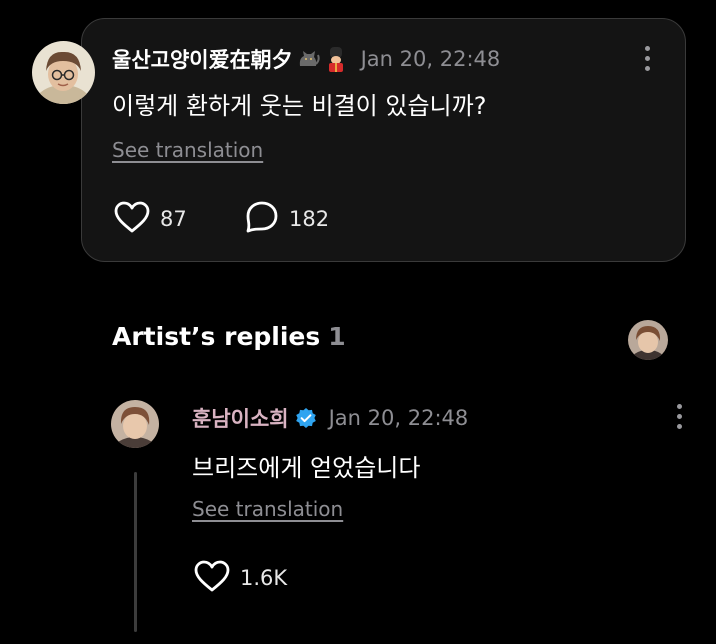 The image size is (716, 644). What do you see at coordinates (648, 340) in the screenshot?
I see `artist-avatar-small` at bounding box center [648, 340].